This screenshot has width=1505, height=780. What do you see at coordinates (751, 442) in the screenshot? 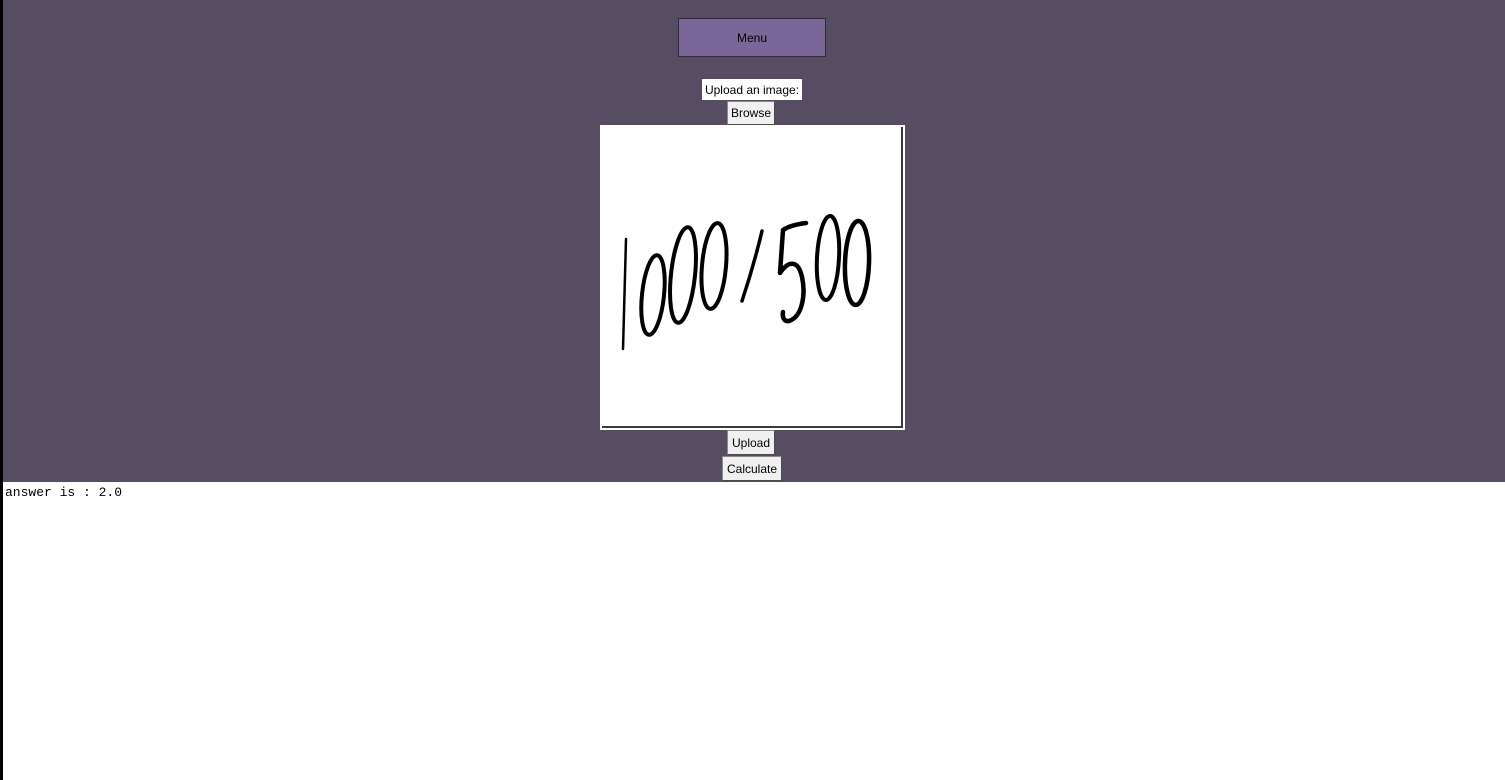
I see `upload-button: Upload` at bounding box center [751, 442].